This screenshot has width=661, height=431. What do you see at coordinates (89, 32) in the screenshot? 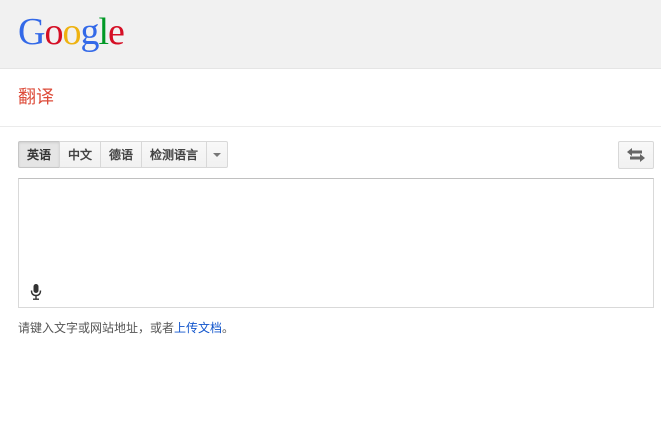
I see `logo-letter: g` at bounding box center [89, 32].